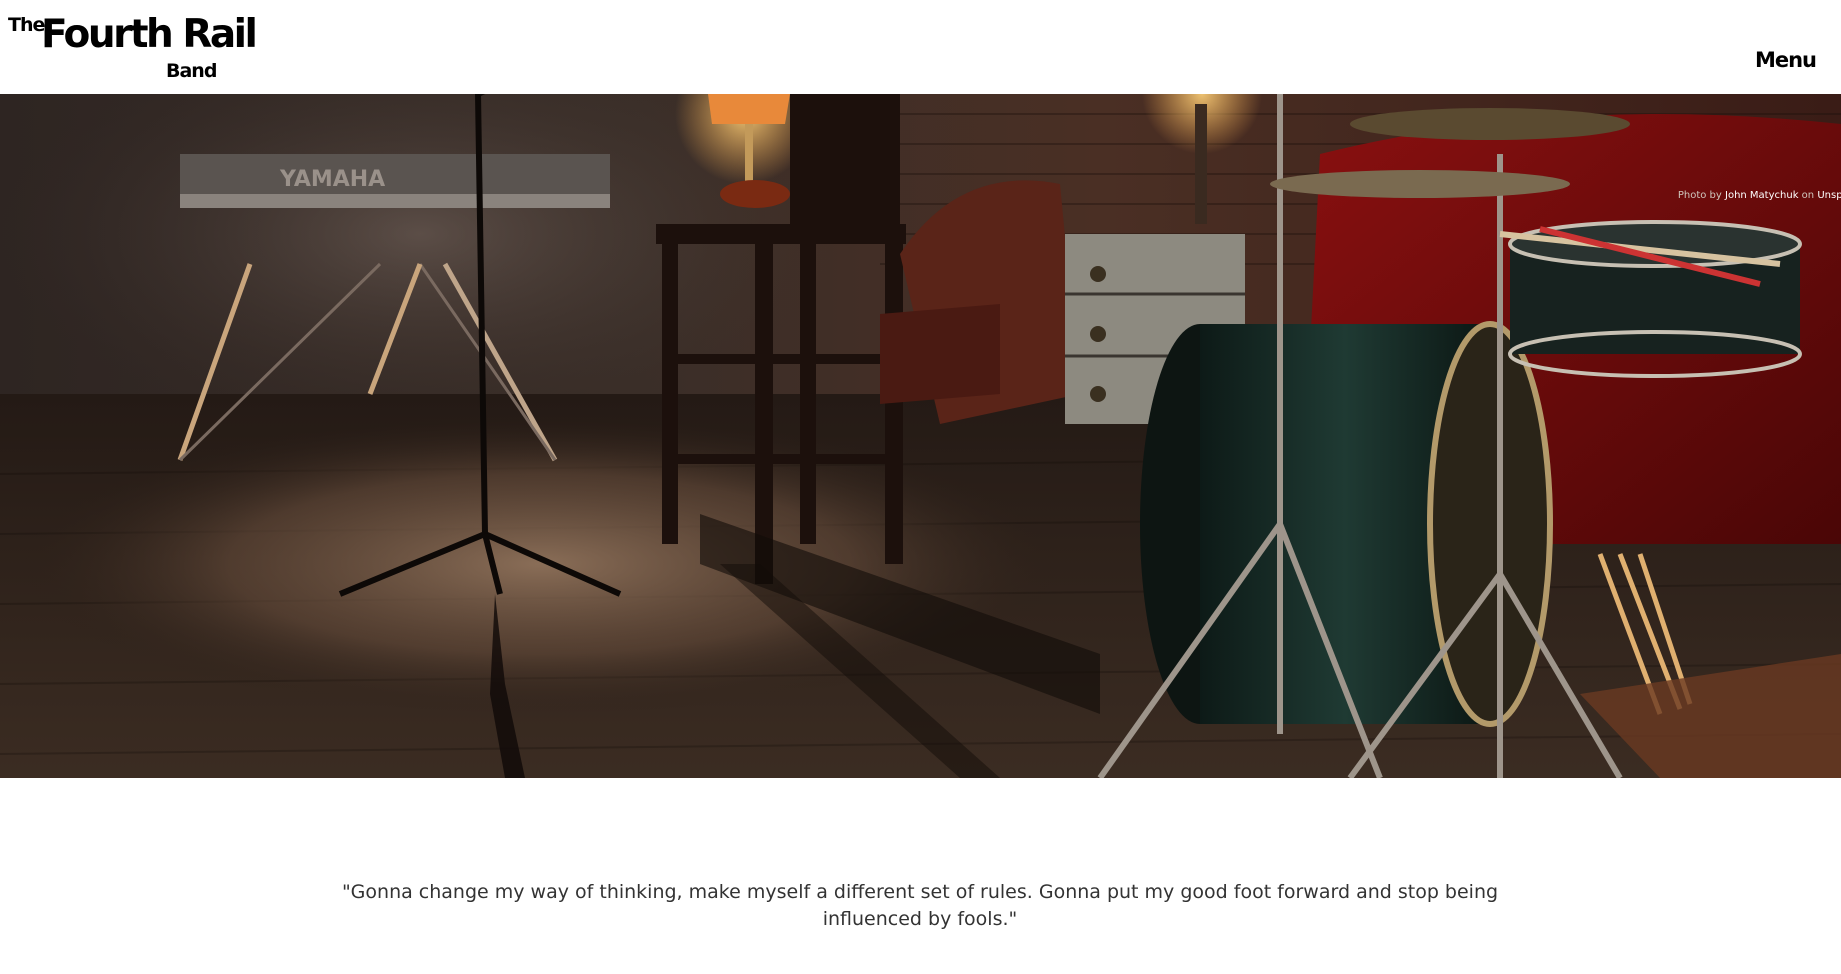 This screenshot has width=1841, height=974. Describe the element at coordinates (332, 179) in the screenshot. I see `keyboard-brand: YAMAHA` at that location.